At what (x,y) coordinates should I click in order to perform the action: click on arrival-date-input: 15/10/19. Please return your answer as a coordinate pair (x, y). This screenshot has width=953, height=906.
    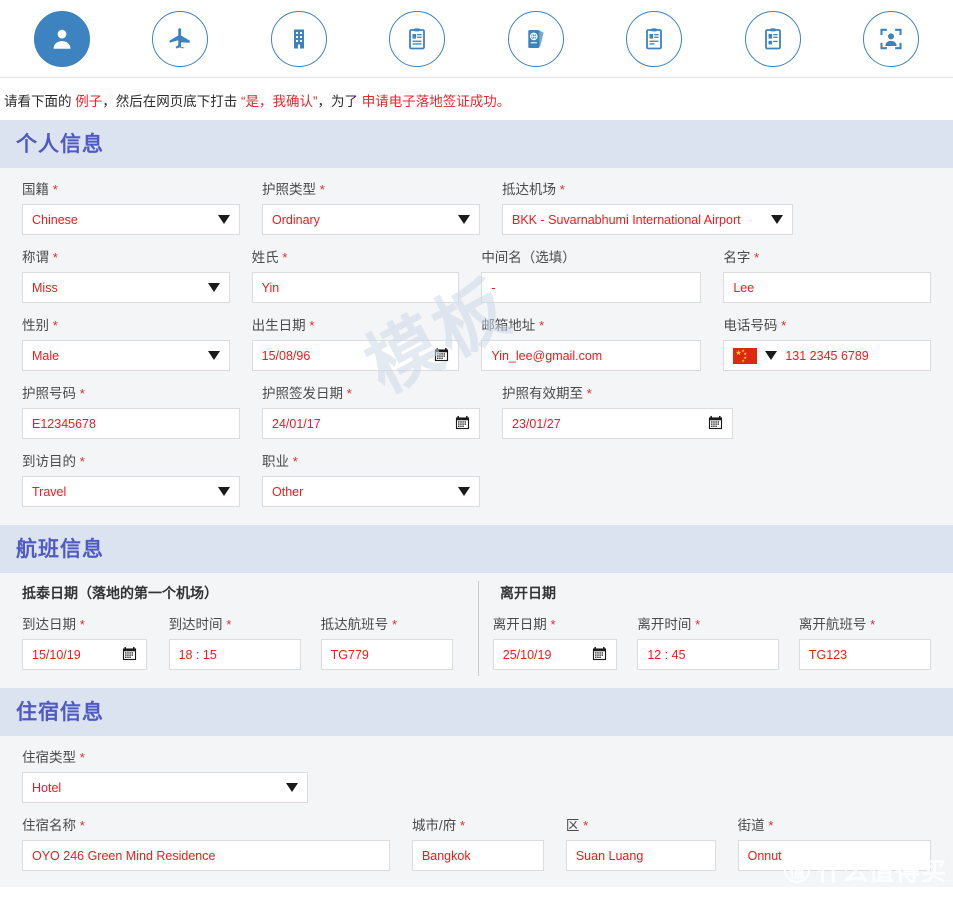
    Looking at the image, I should click on (84, 654).